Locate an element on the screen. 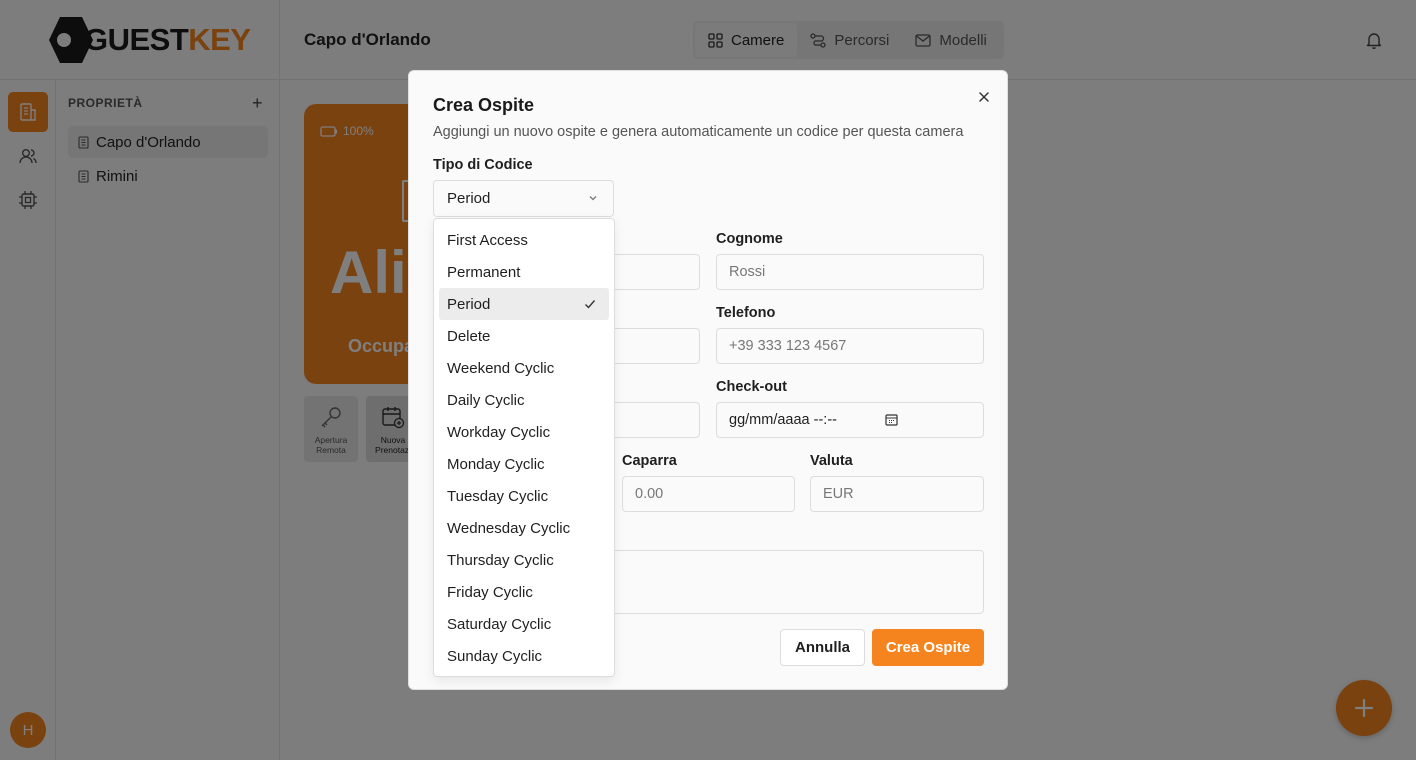 This screenshot has width=1416, height=760. option-sunday-cyclic: Sunday Cyclic is located at coordinates (524, 656).